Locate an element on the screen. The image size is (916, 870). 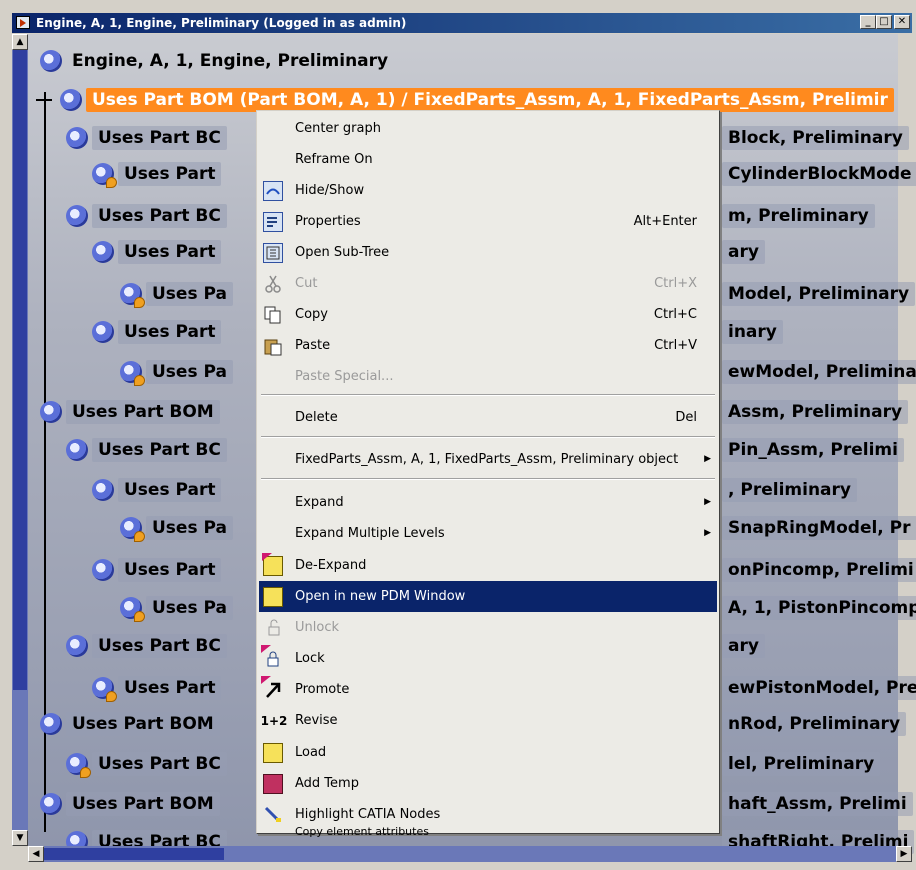
menu-item-cut: Cut Ctrl+X is located at coordinates (488, 283).